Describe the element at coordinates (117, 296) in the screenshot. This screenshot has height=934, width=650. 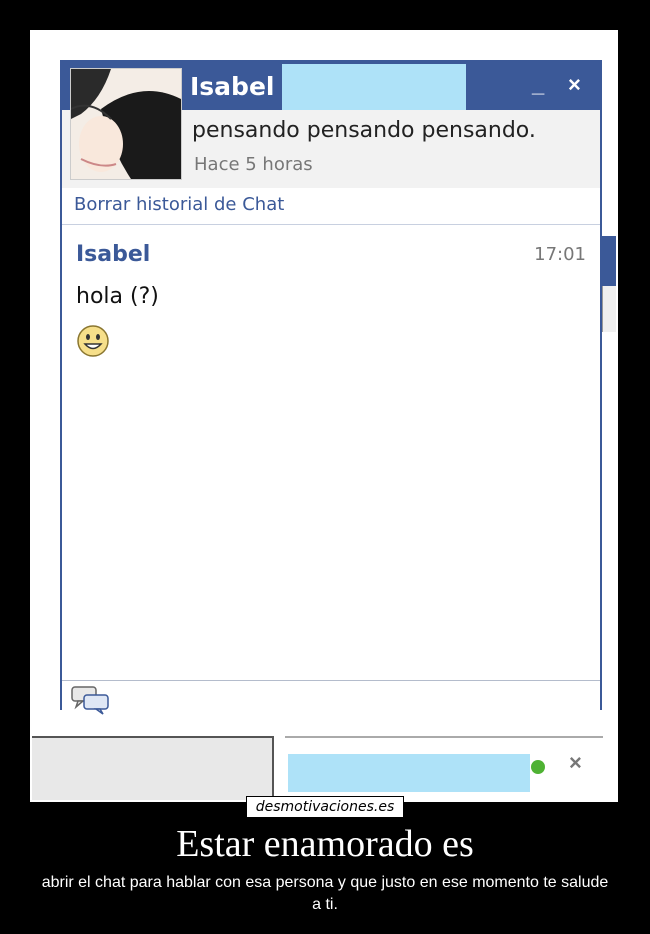
I see `message-text: hola (?)` at that location.